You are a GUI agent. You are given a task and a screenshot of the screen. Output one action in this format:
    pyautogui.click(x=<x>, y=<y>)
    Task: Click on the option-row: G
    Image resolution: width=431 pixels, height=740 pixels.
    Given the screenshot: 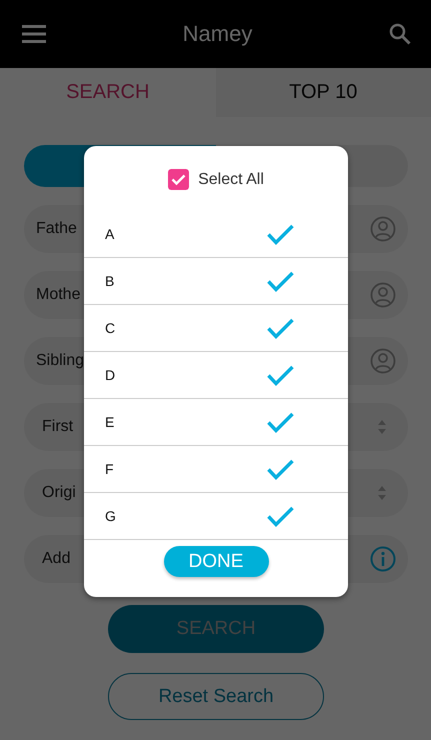 What is the action you would take?
    pyautogui.click(x=216, y=516)
    